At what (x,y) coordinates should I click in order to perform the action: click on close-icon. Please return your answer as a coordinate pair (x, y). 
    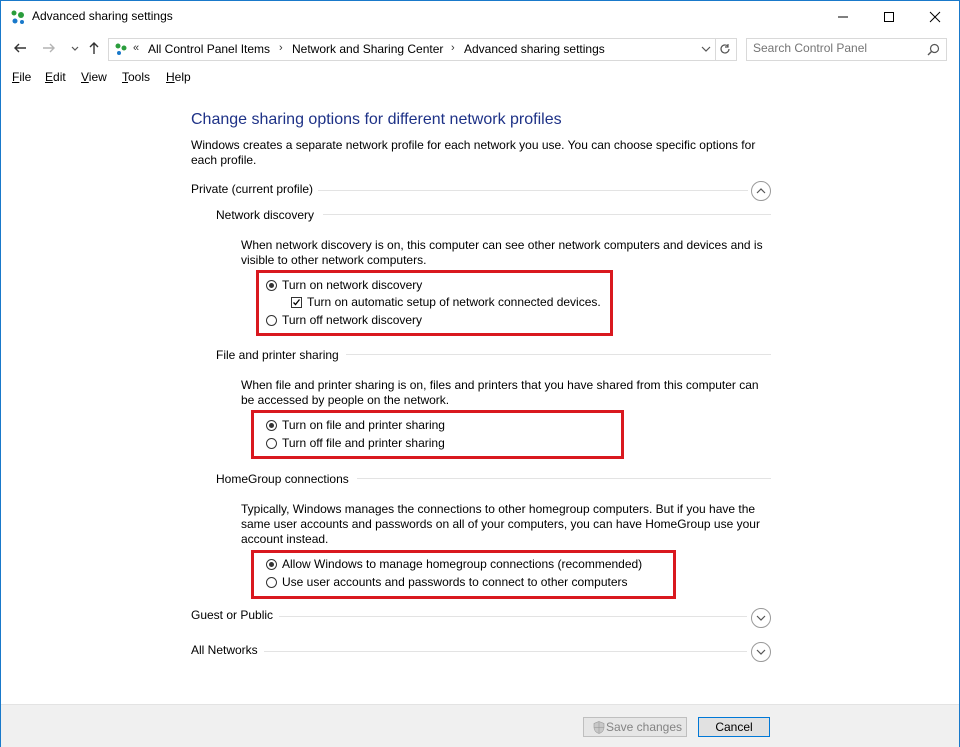
    Looking at the image, I should click on (935, 17).